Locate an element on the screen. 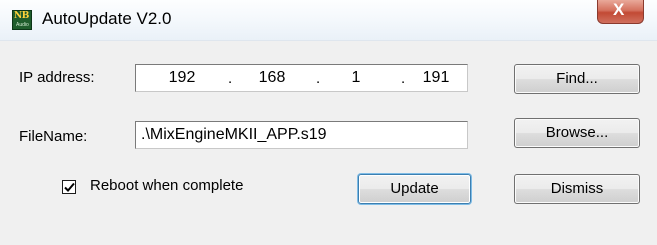 The image size is (657, 245). app-icon-text: NB is located at coordinates (21, 16).